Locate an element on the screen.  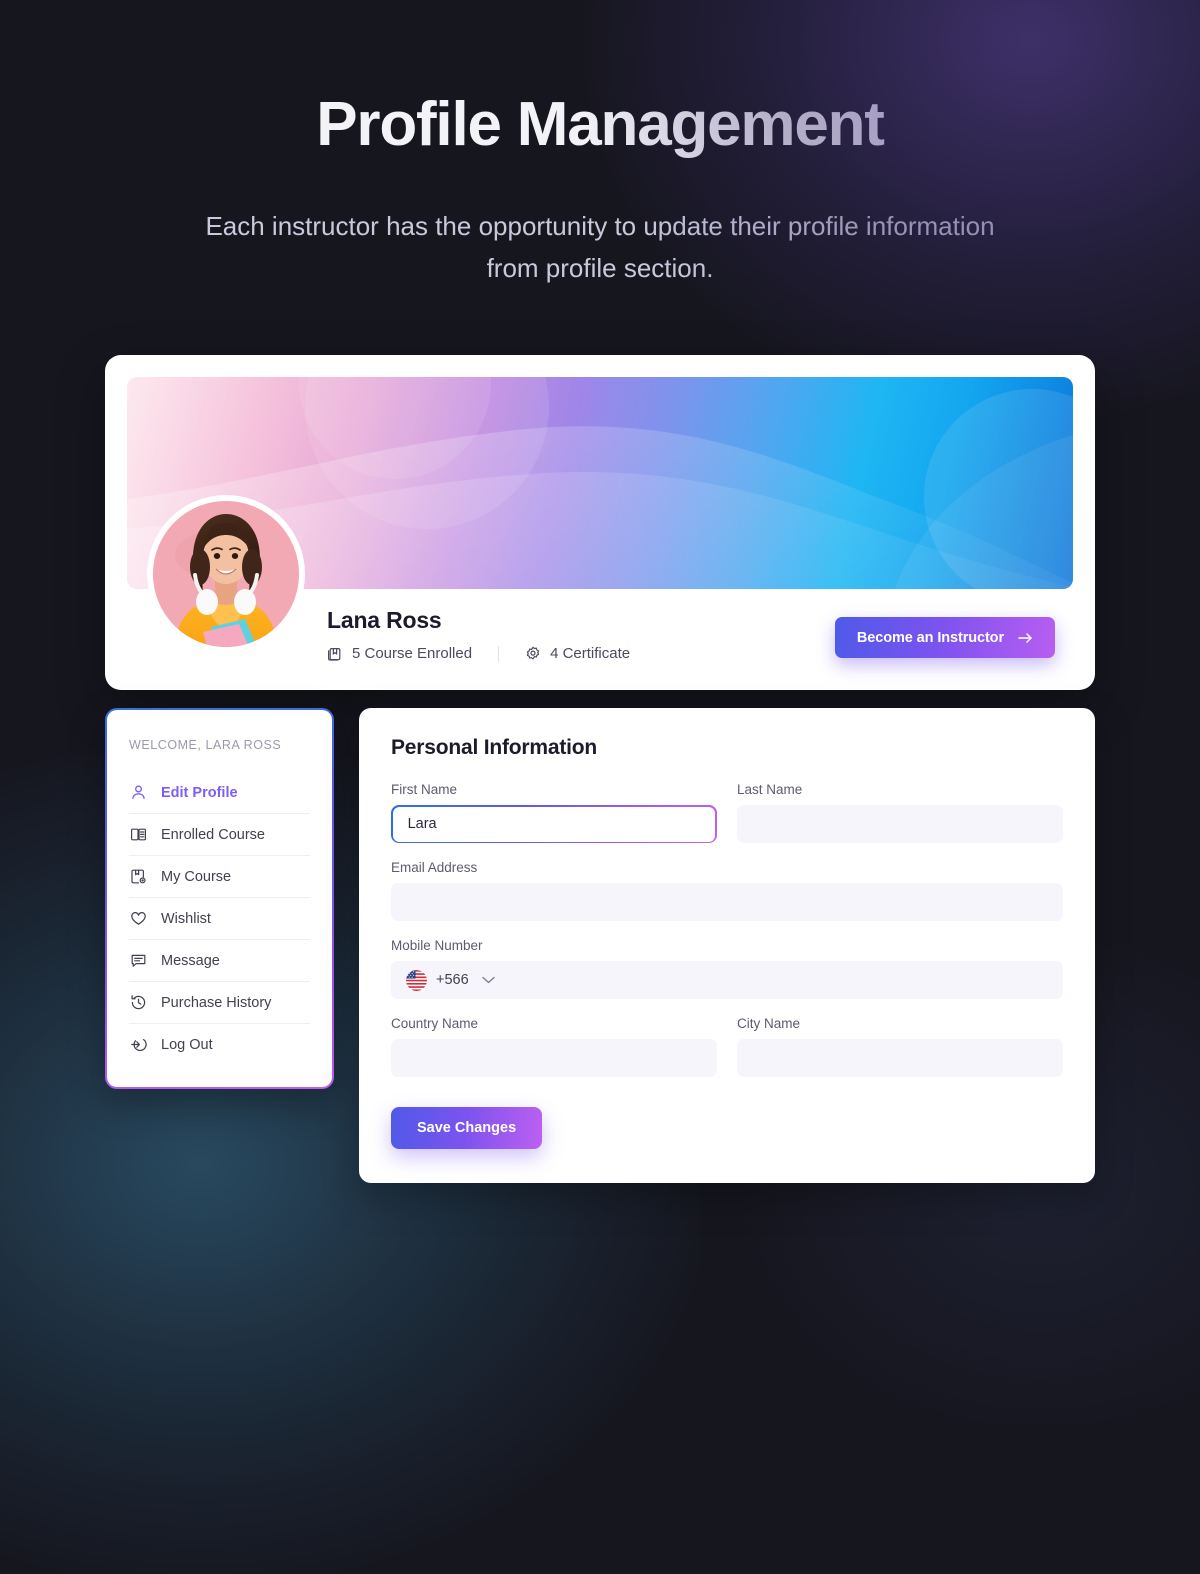
field-country-name: Country Name is located at coordinates (554, 1047).